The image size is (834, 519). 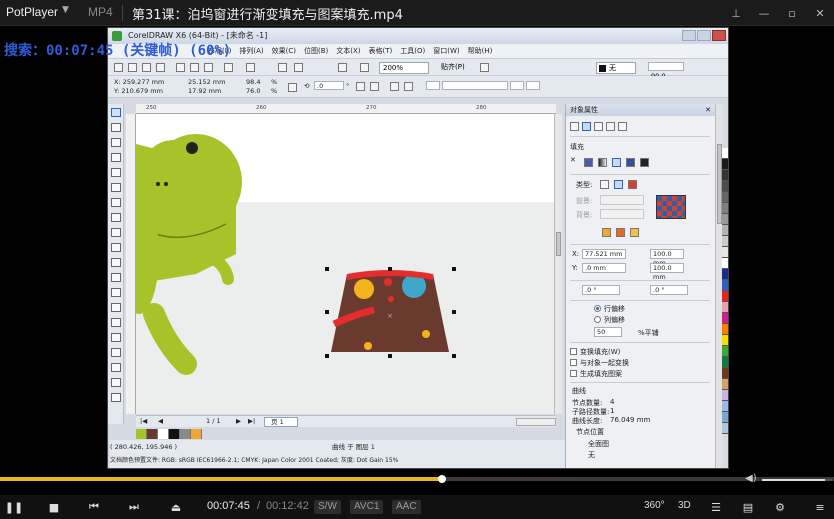 I want to click on eyedropper-tool-icon, so click(x=116, y=352).